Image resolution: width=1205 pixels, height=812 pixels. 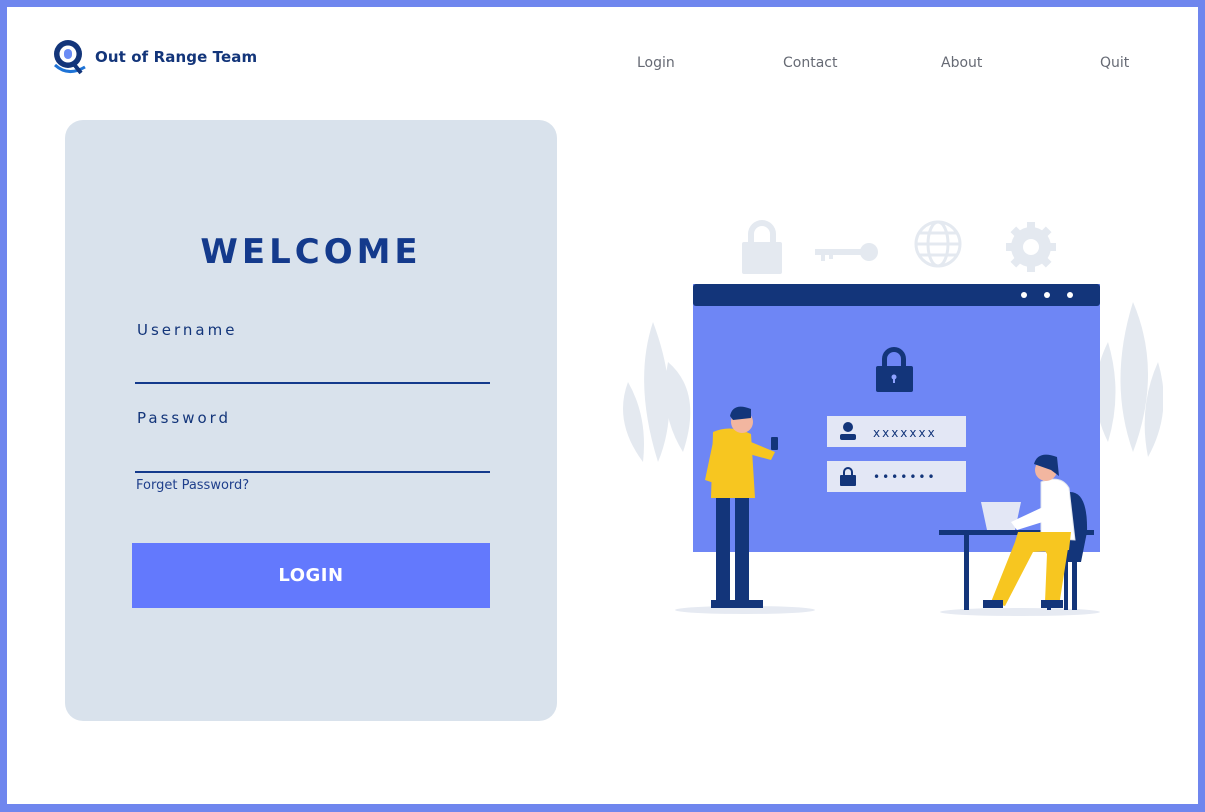 I want to click on illus-password-mask: •••••••, so click(x=905, y=477).